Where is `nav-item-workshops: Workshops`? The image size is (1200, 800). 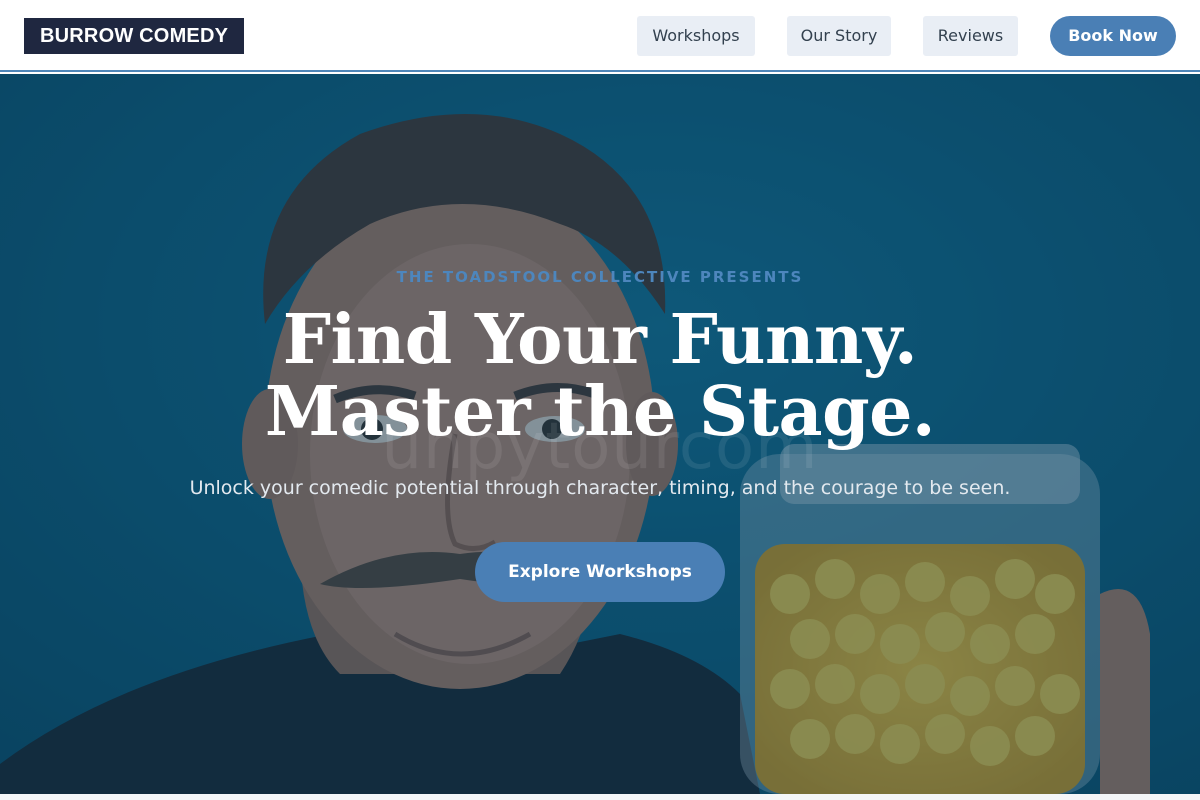 nav-item-workshops: Workshops is located at coordinates (696, 36).